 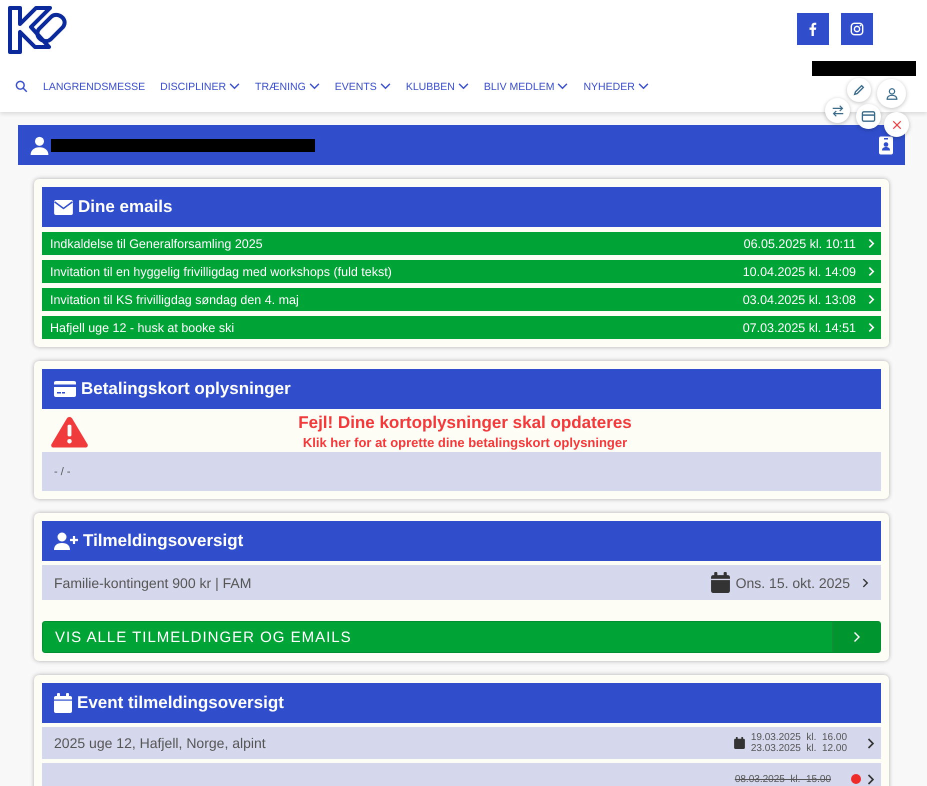 What do you see at coordinates (200, 86) in the screenshot?
I see `nav-link: DISCIPLINER` at bounding box center [200, 86].